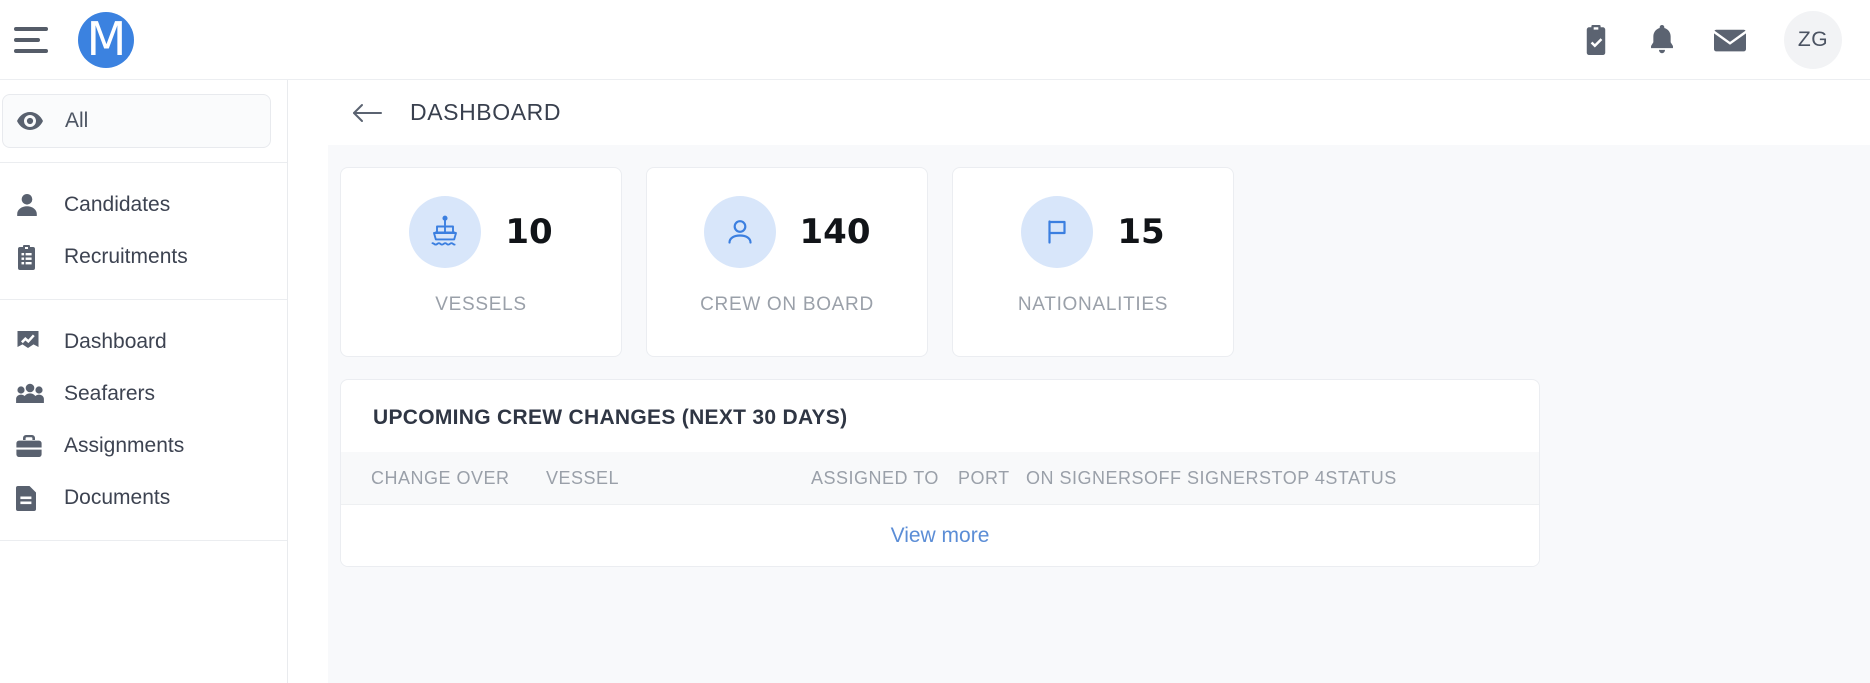 This screenshot has width=1870, height=683. I want to click on avatar: ZG, so click(1813, 39).